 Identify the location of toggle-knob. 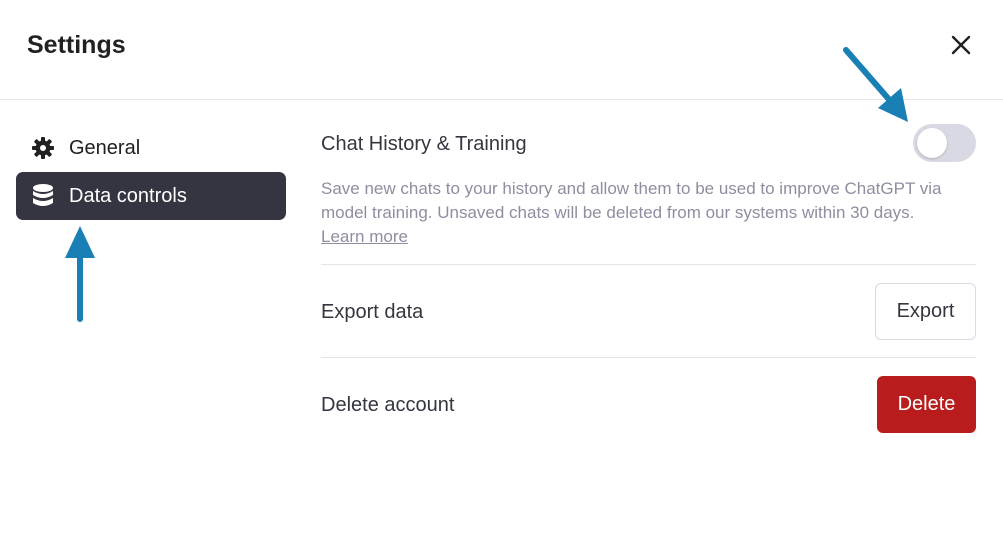
(932, 143).